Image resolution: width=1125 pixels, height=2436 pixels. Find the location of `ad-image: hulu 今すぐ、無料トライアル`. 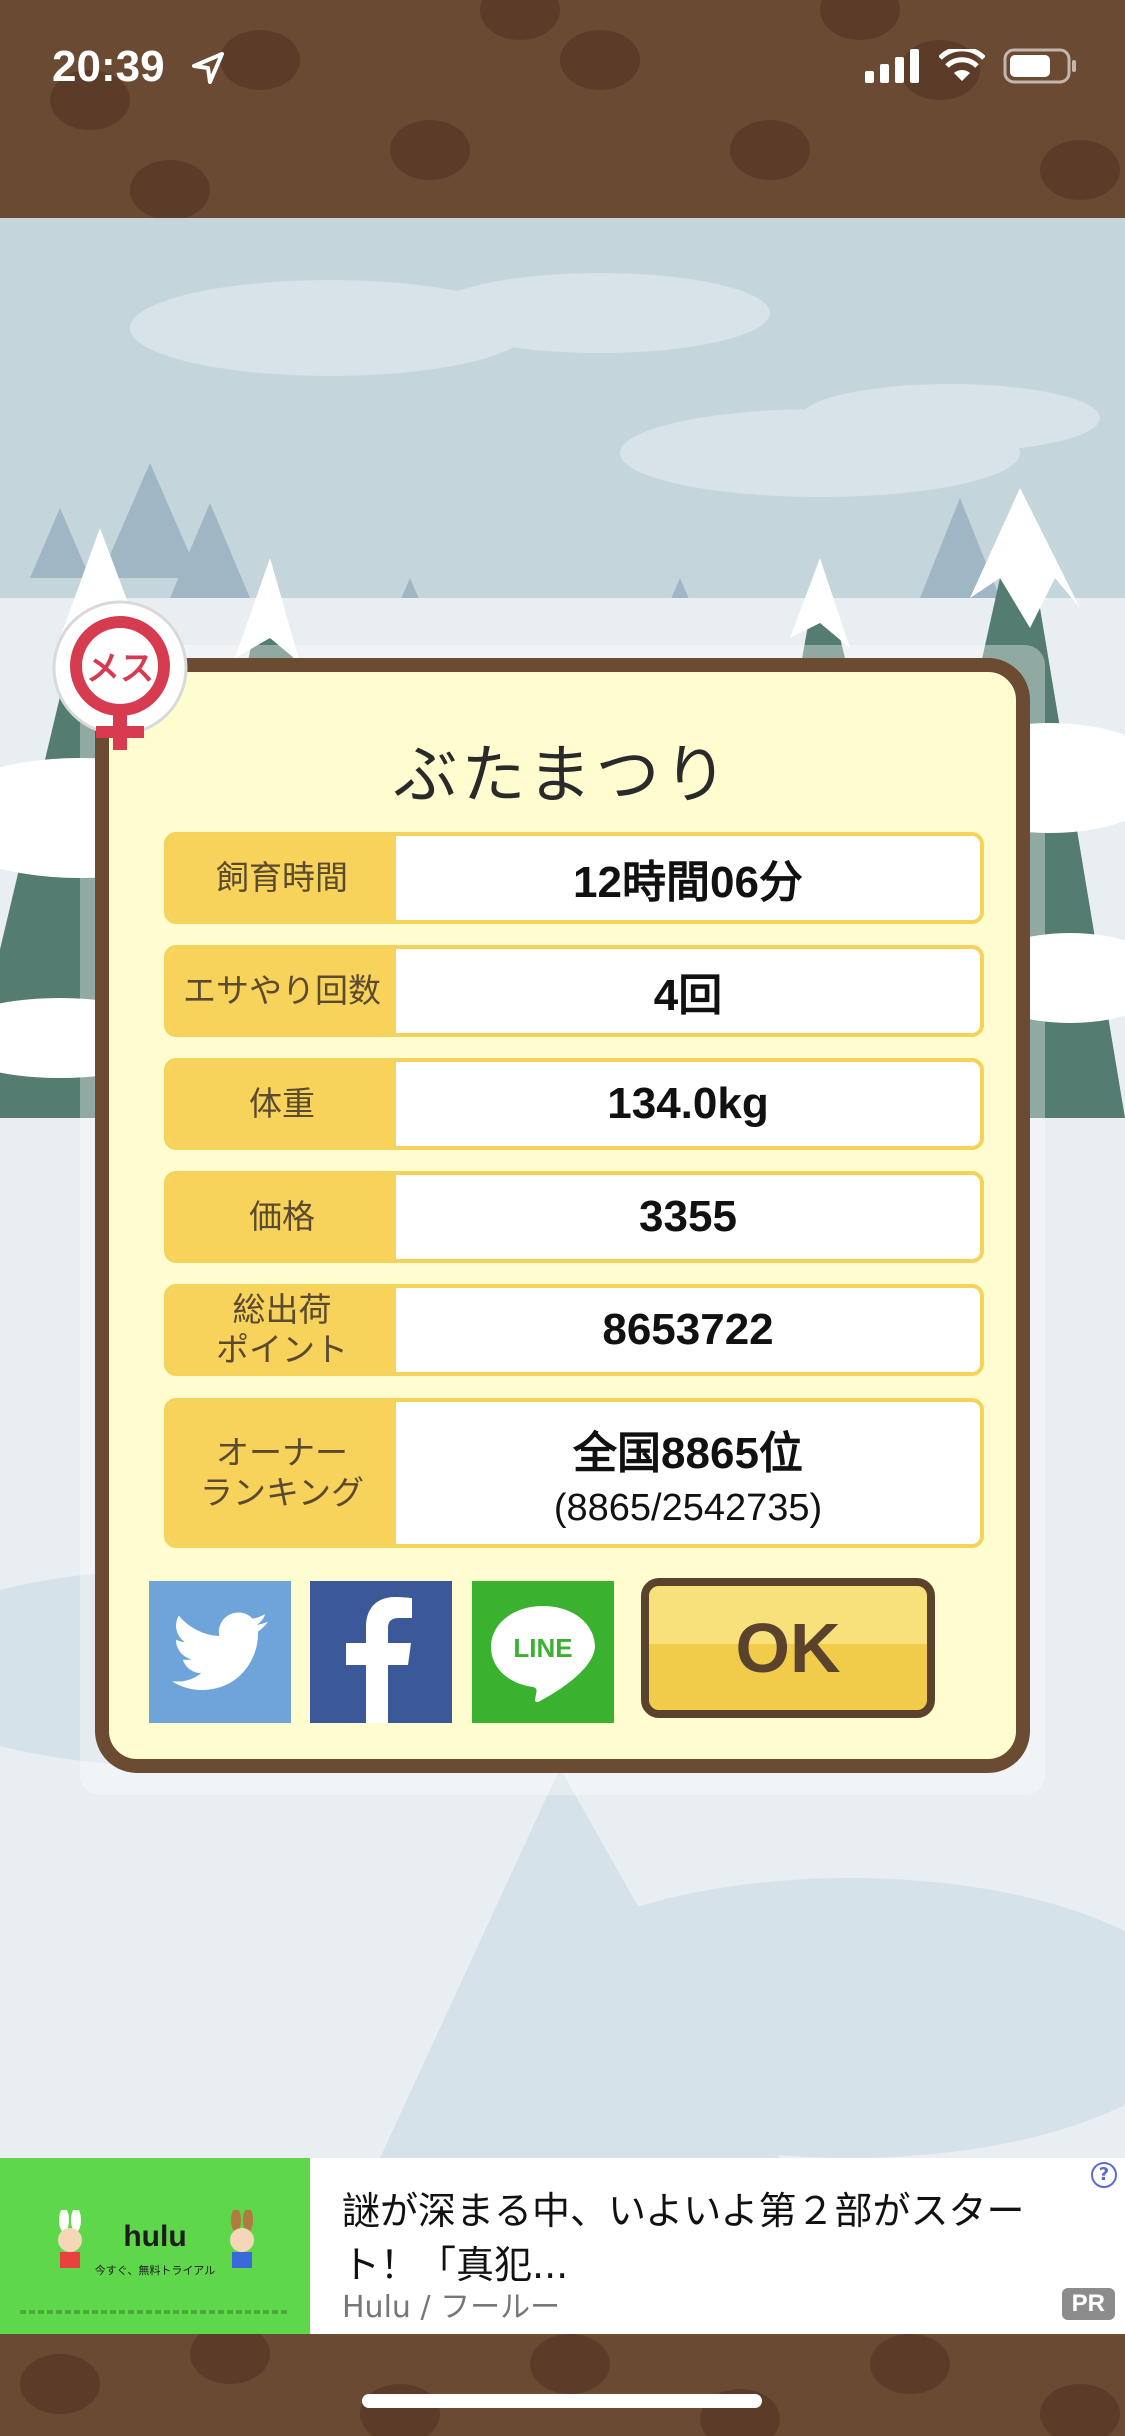

ad-image: hulu 今すぐ、無料トライアル is located at coordinates (155, 2246).